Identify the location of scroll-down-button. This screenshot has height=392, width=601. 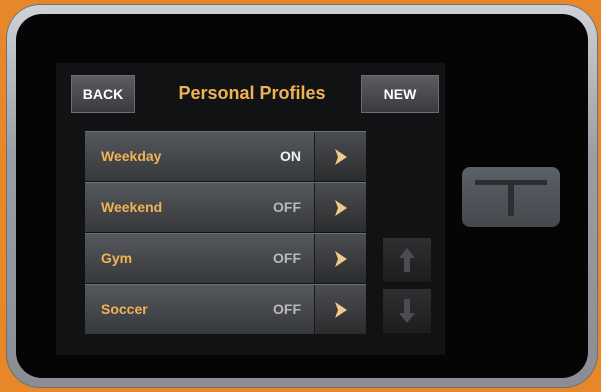
(407, 311).